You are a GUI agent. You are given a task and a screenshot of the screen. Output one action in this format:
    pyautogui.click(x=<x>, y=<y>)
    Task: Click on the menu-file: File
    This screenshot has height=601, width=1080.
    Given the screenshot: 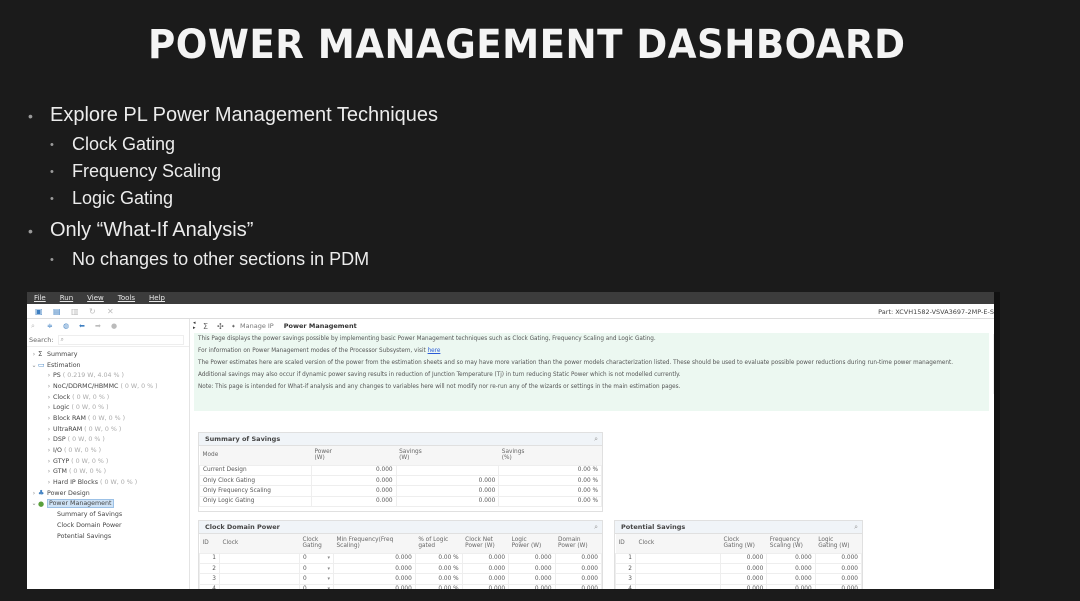 What is the action you would take?
    pyautogui.click(x=40, y=298)
    